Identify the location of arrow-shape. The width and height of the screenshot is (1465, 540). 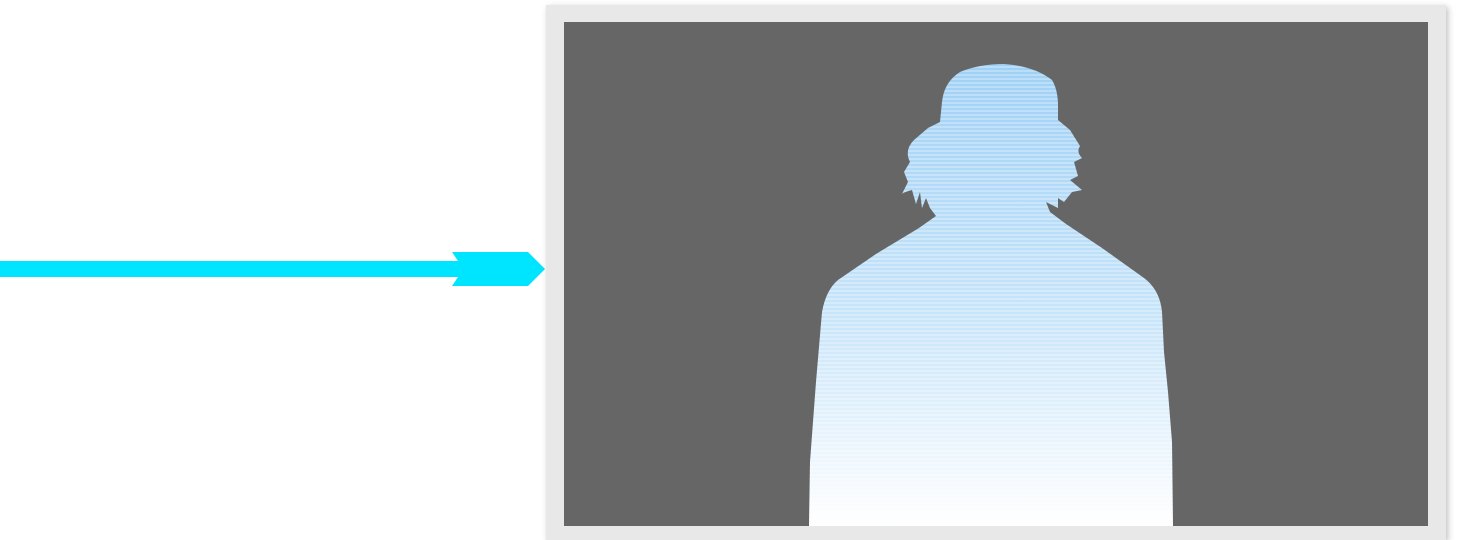
(272, 269).